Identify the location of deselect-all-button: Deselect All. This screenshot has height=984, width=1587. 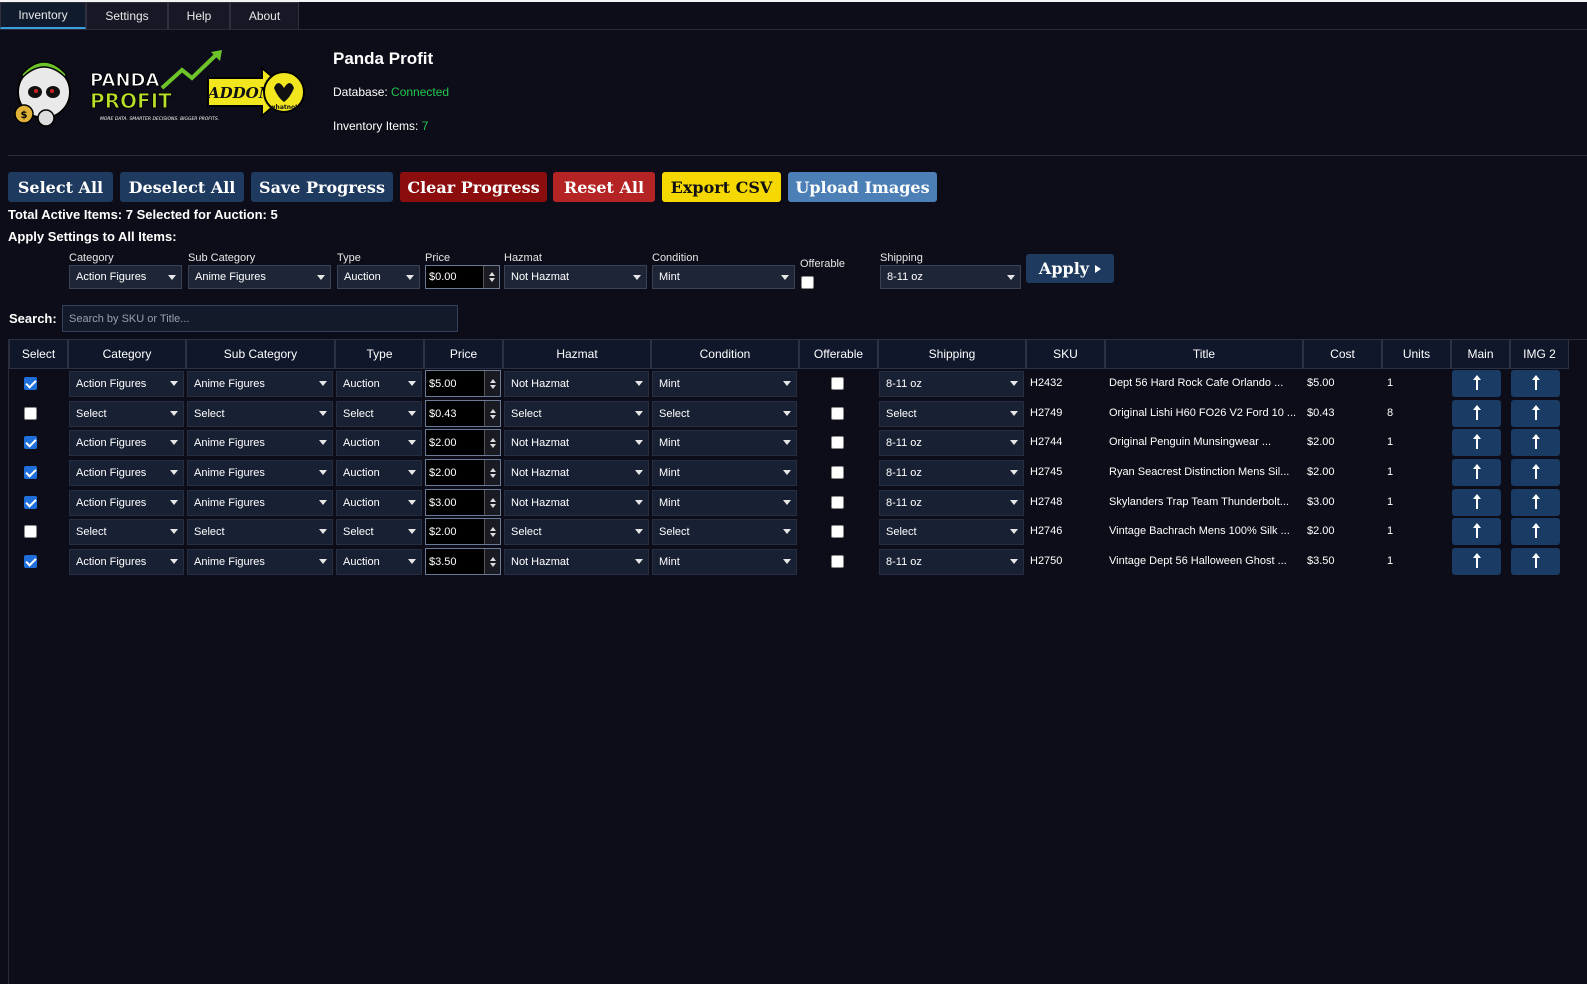
(182, 187).